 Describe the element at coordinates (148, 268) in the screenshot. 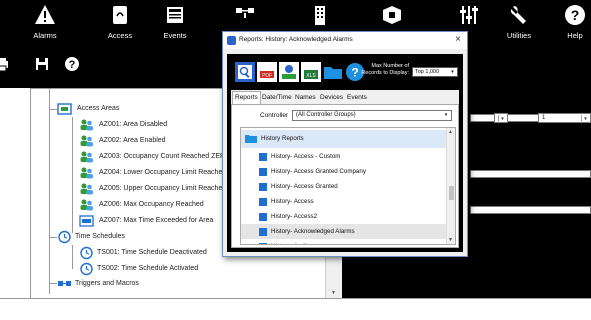

I see `tree-item-label: TS002: Time Schedule Activated` at that location.